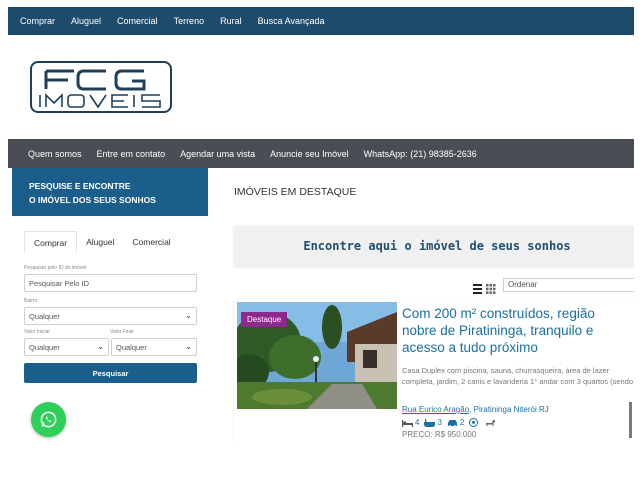  What do you see at coordinates (151, 242) in the screenshot?
I see `tab-comercial: Comercial` at bounding box center [151, 242].